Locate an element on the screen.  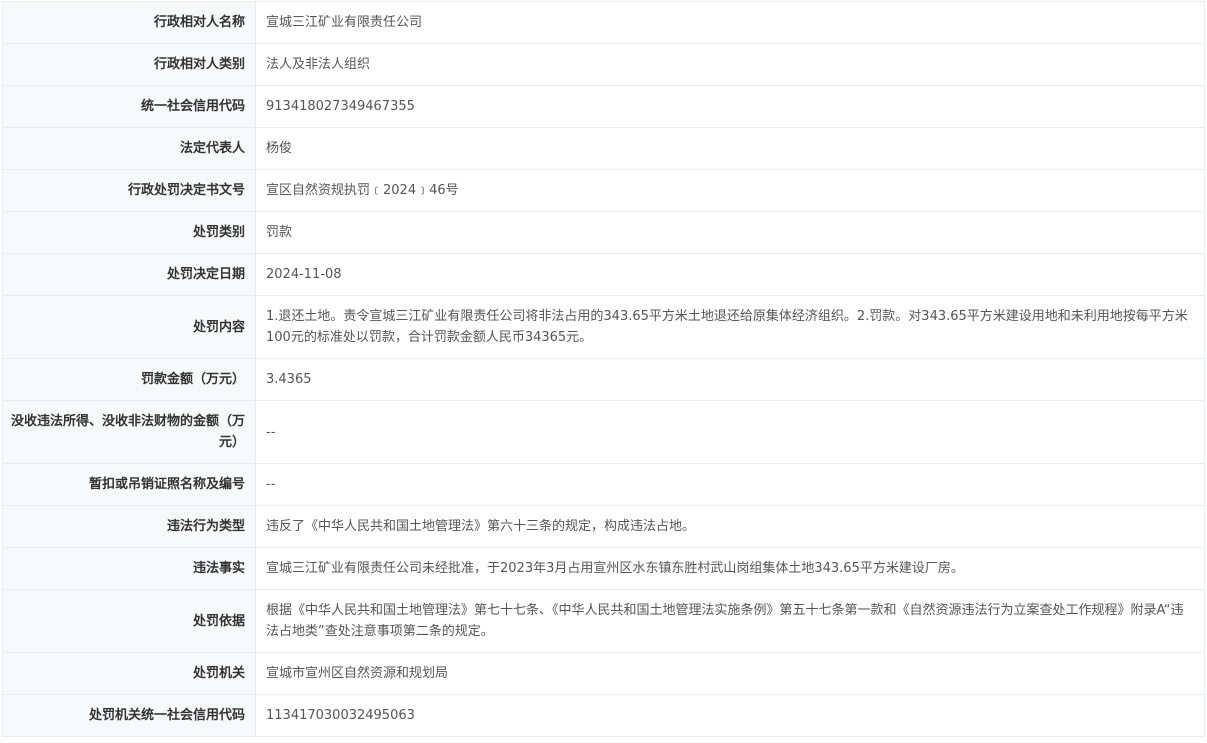
field-label: 处罚机关 is located at coordinates (129, 673).